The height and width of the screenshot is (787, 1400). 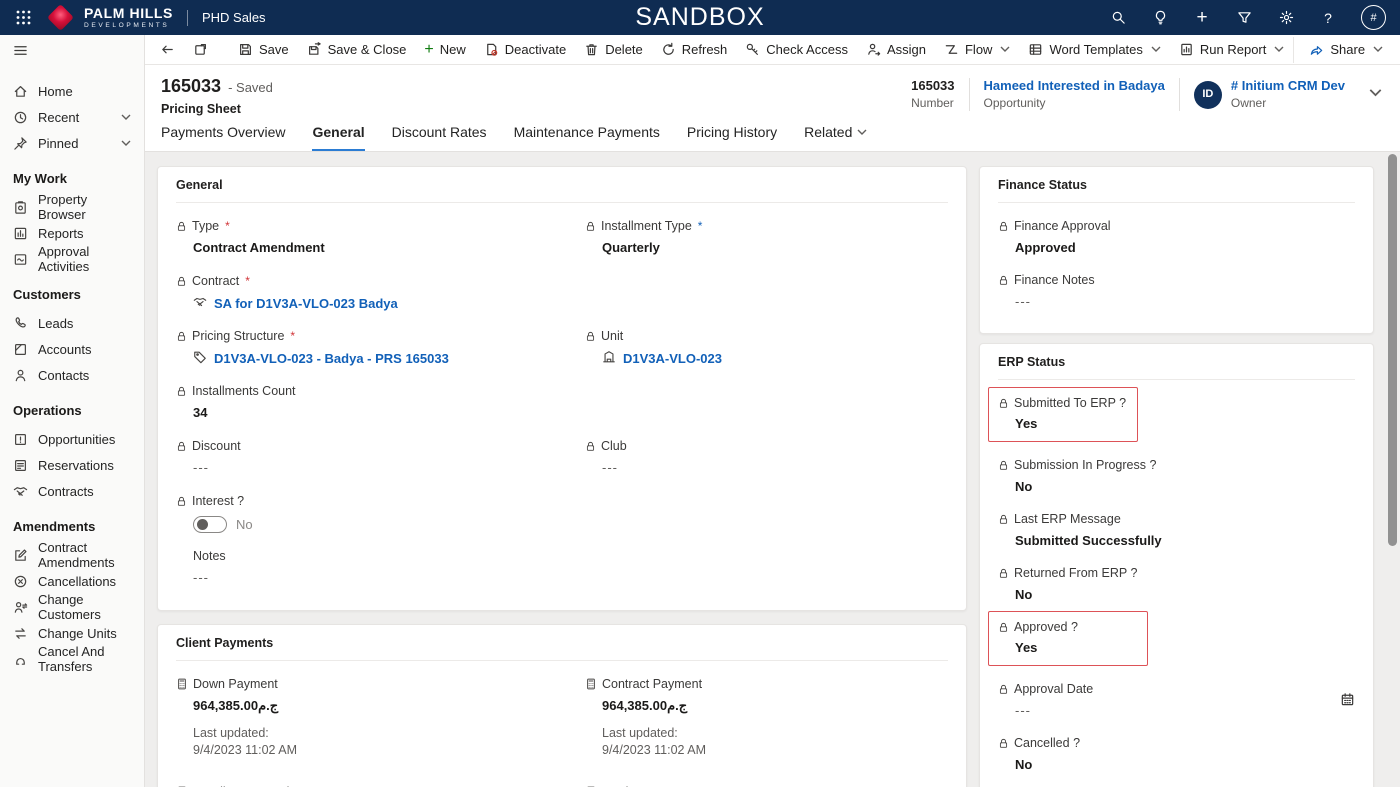 I want to click on field-approved-value: Yes, so click(x=1077, y=647).